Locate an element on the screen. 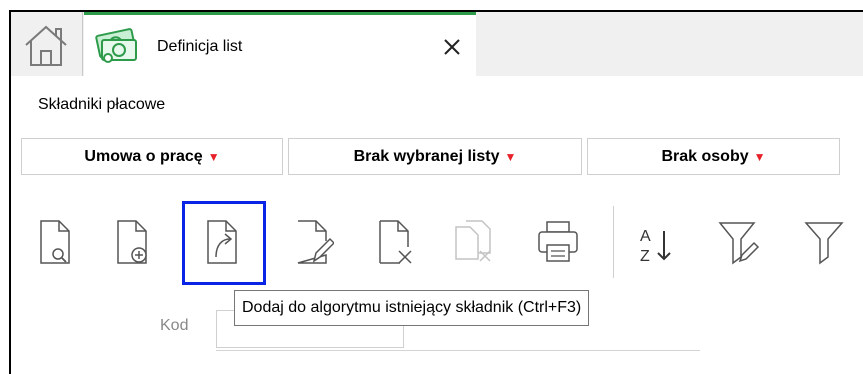  sort-az-icon: A Z is located at coordinates (655, 246).